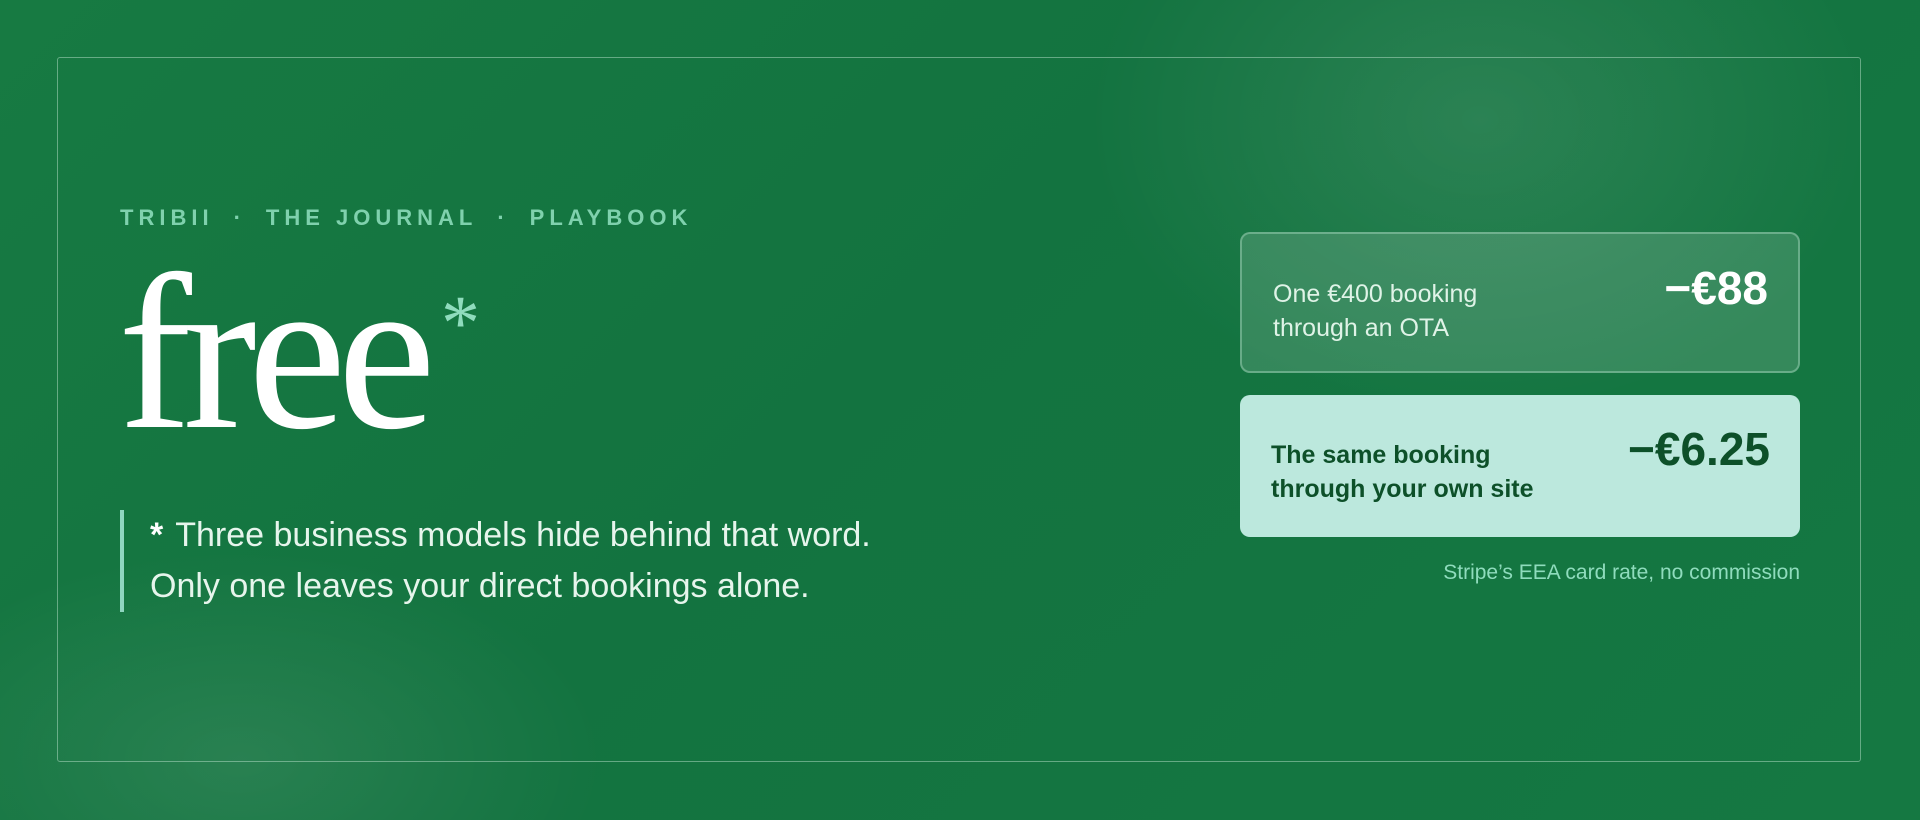 The height and width of the screenshot is (820, 1920). Describe the element at coordinates (1375, 294) in the screenshot. I see `ota-cost-label-line-1: One €400 booking` at that location.